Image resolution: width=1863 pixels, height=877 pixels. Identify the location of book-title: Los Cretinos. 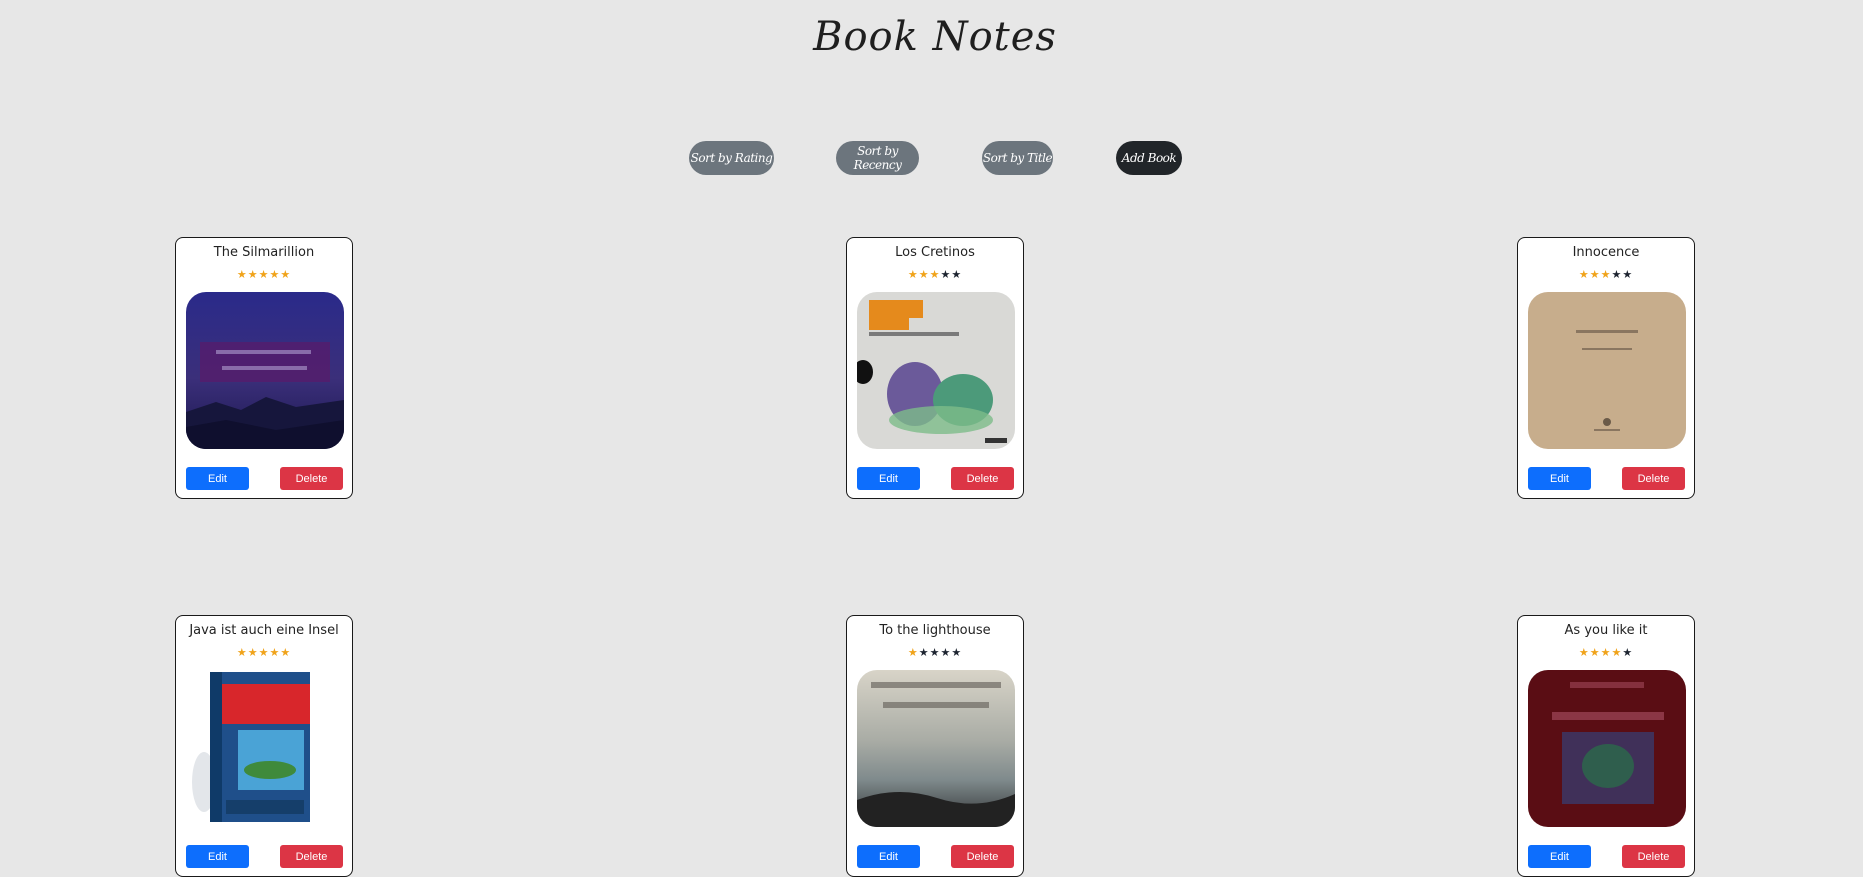
(935, 252).